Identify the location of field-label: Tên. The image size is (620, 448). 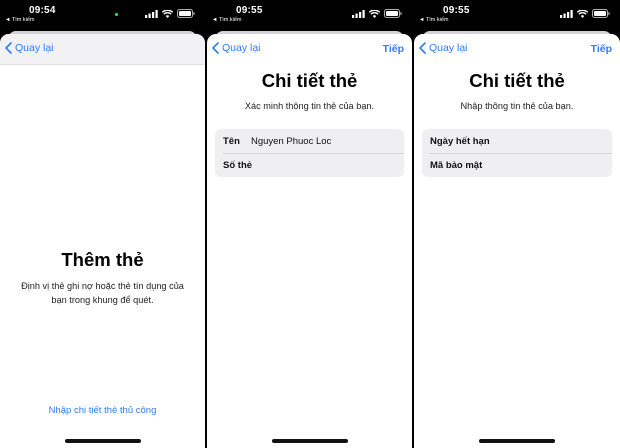
(231, 141).